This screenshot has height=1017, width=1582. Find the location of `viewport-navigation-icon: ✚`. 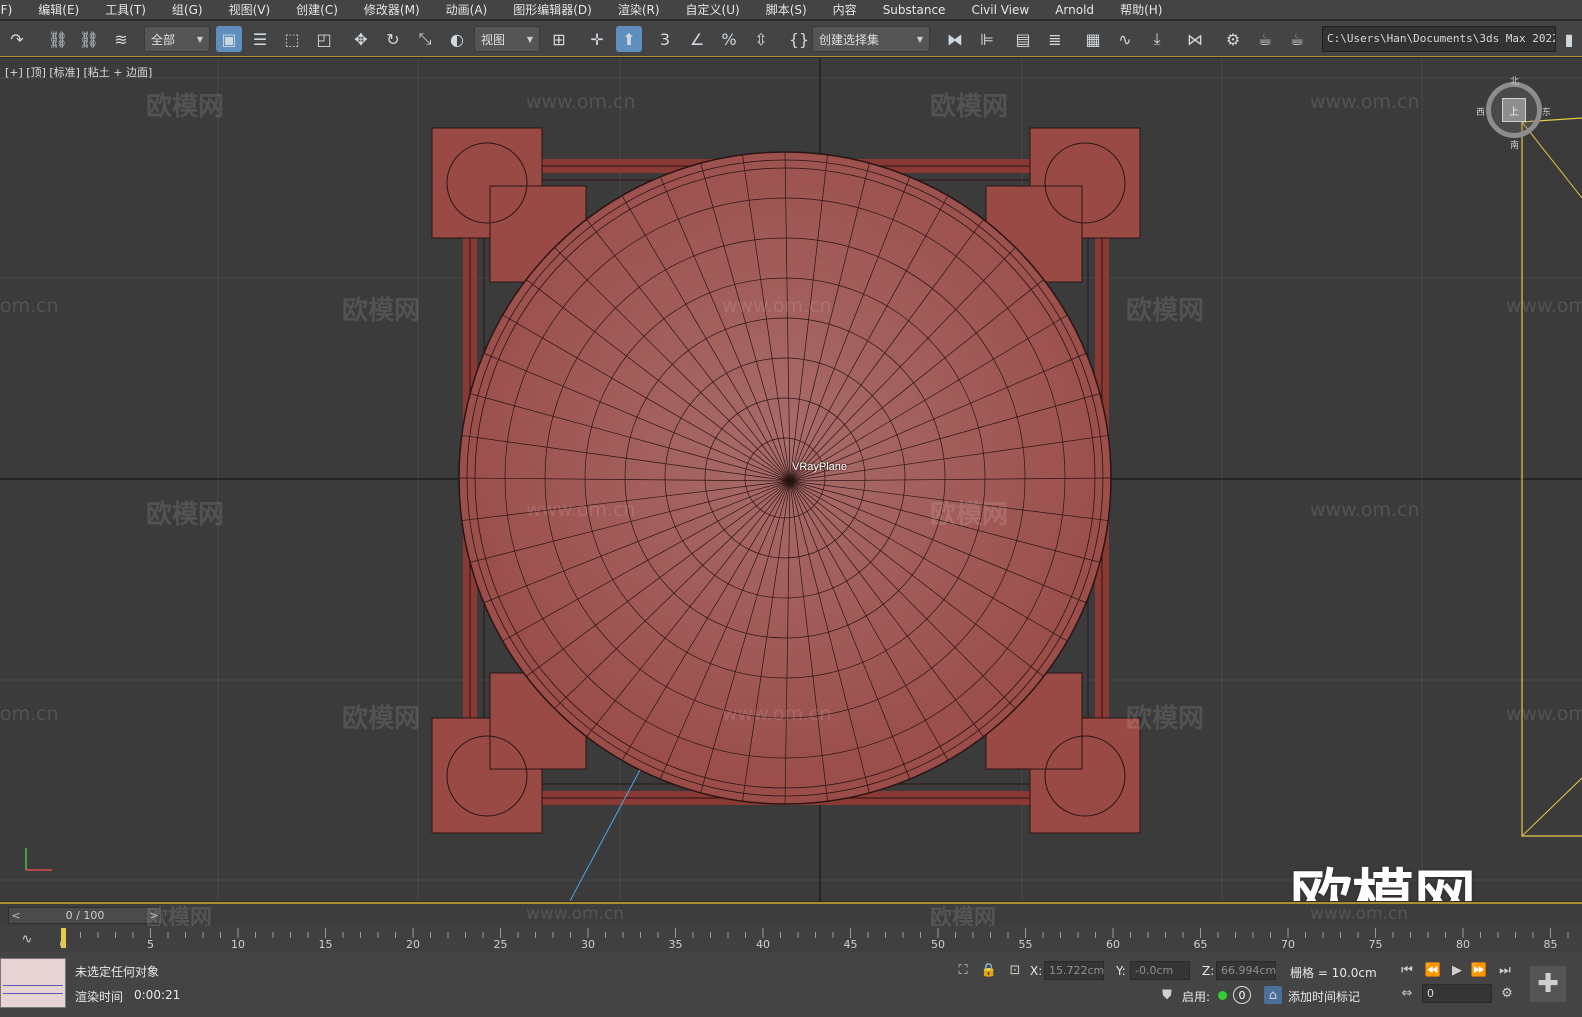

viewport-navigation-icon: ✚ is located at coordinates (1548, 984).